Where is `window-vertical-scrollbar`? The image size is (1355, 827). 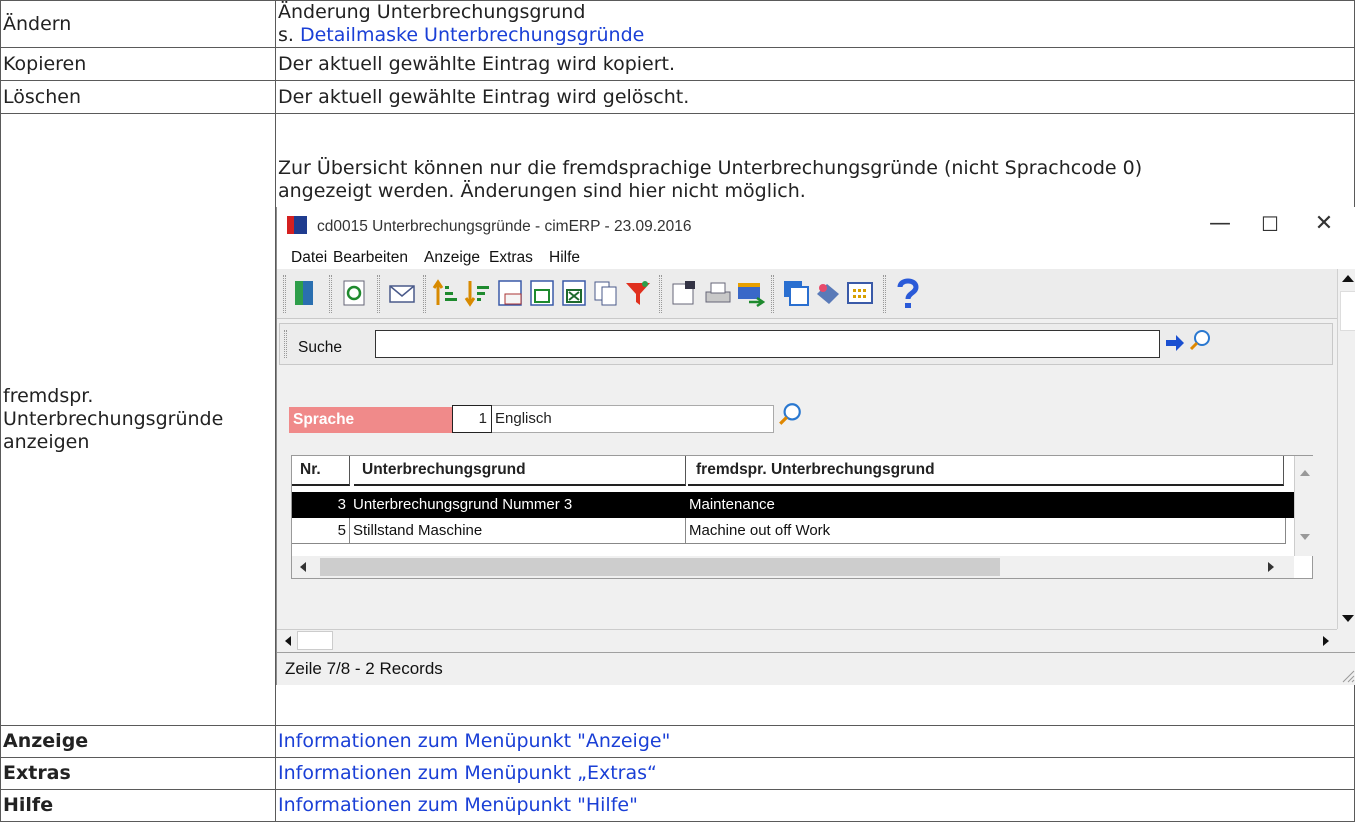 window-vertical-scrollbar is located at coordinates (1346, 448).